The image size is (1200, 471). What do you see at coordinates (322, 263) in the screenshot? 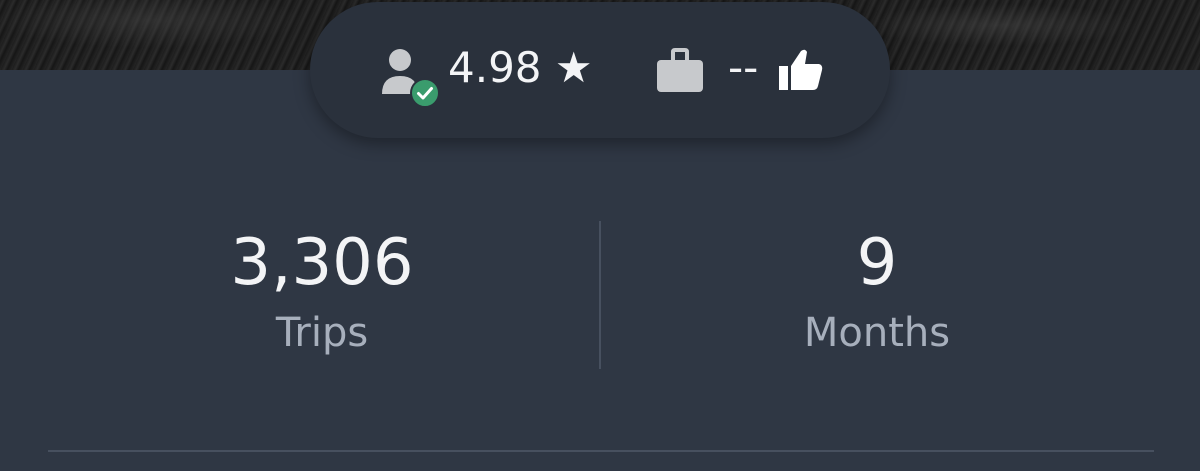
I see `trips-count: 3,306` at bounding box center [322, 263].